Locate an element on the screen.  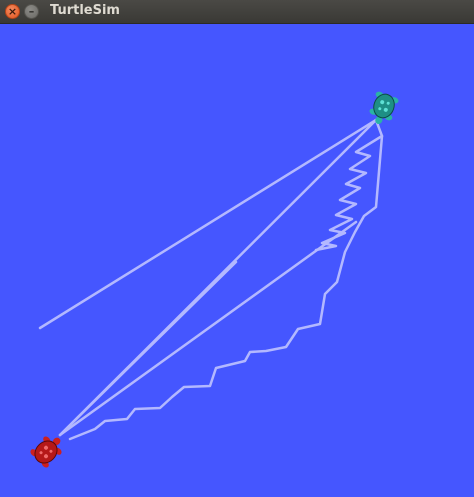
window-title: TurtleSim is located at coordinates (85, 10).